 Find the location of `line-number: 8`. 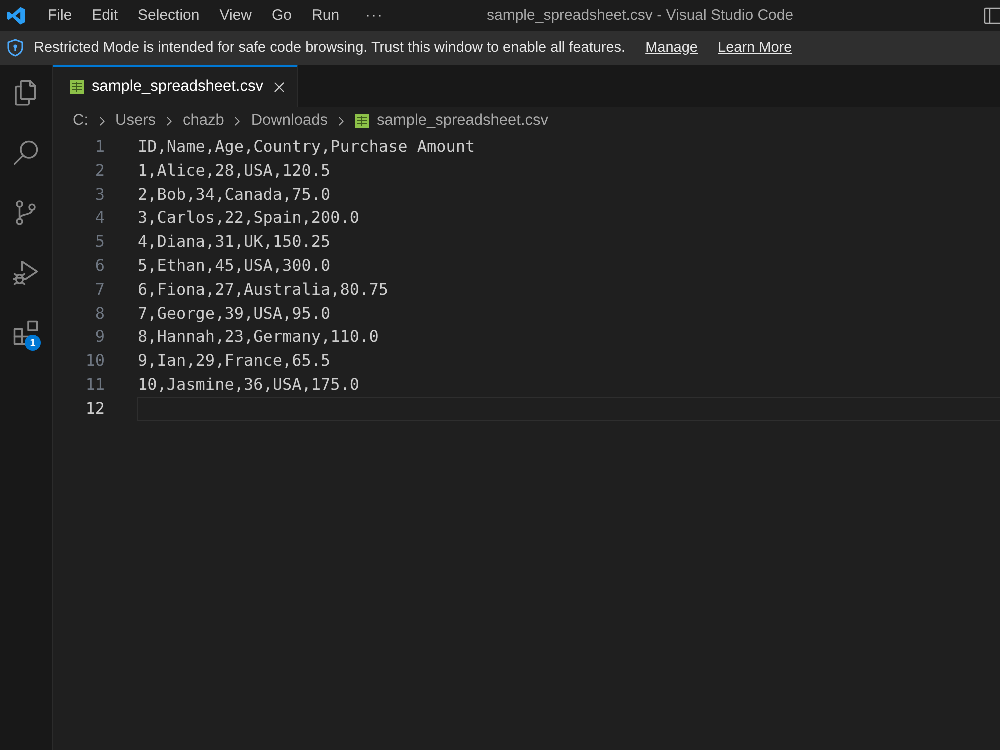

line-number: 8 is located at coordinates (99, 313).